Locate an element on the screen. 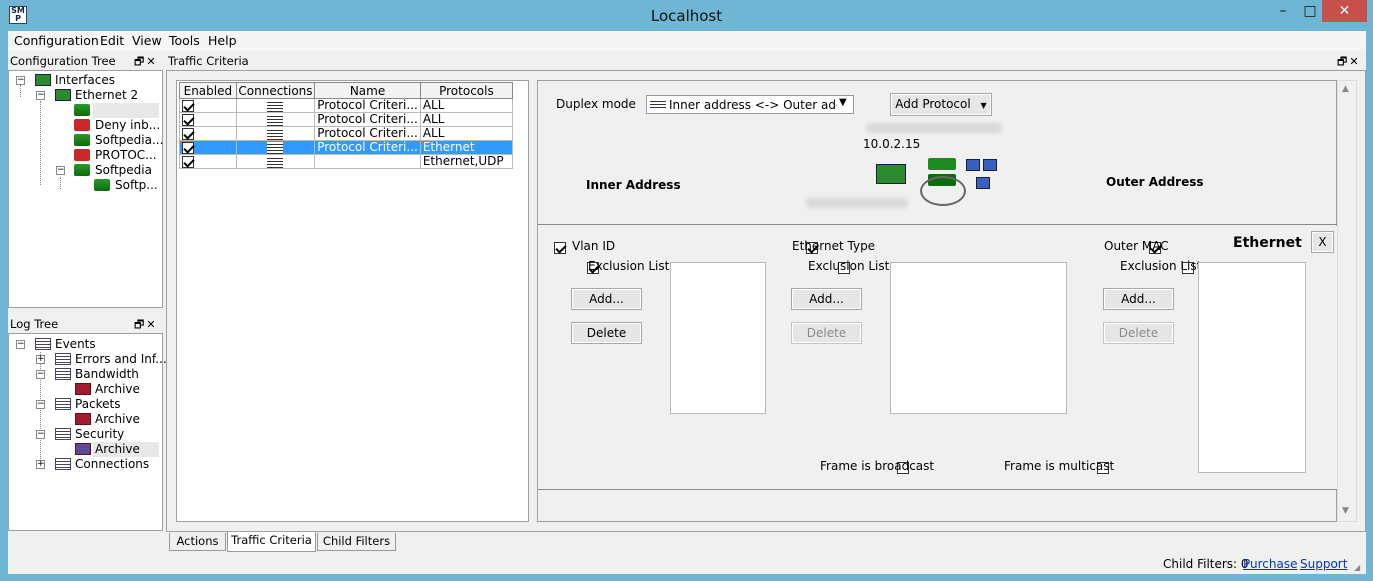 This screenshot has width=1373, height=581. add-protocol-button: Add Protocol ▼ is located at coordinates (941, 104).